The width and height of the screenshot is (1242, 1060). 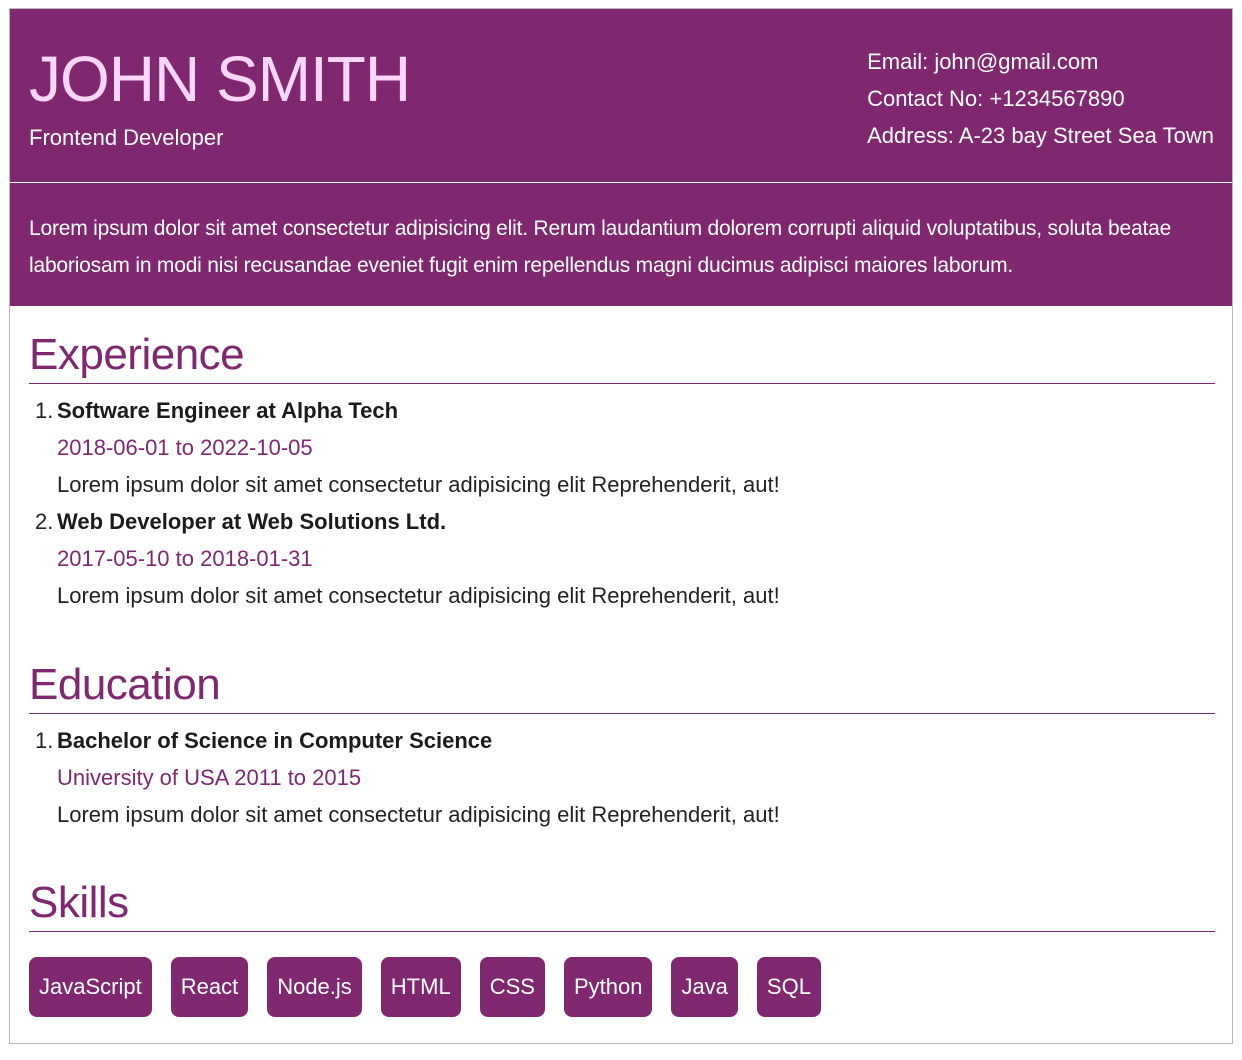 What do you see at coordinates (704, 987) in the screenshot?
I see `skill-tag-java: Java` at bounding box center [704, 987].